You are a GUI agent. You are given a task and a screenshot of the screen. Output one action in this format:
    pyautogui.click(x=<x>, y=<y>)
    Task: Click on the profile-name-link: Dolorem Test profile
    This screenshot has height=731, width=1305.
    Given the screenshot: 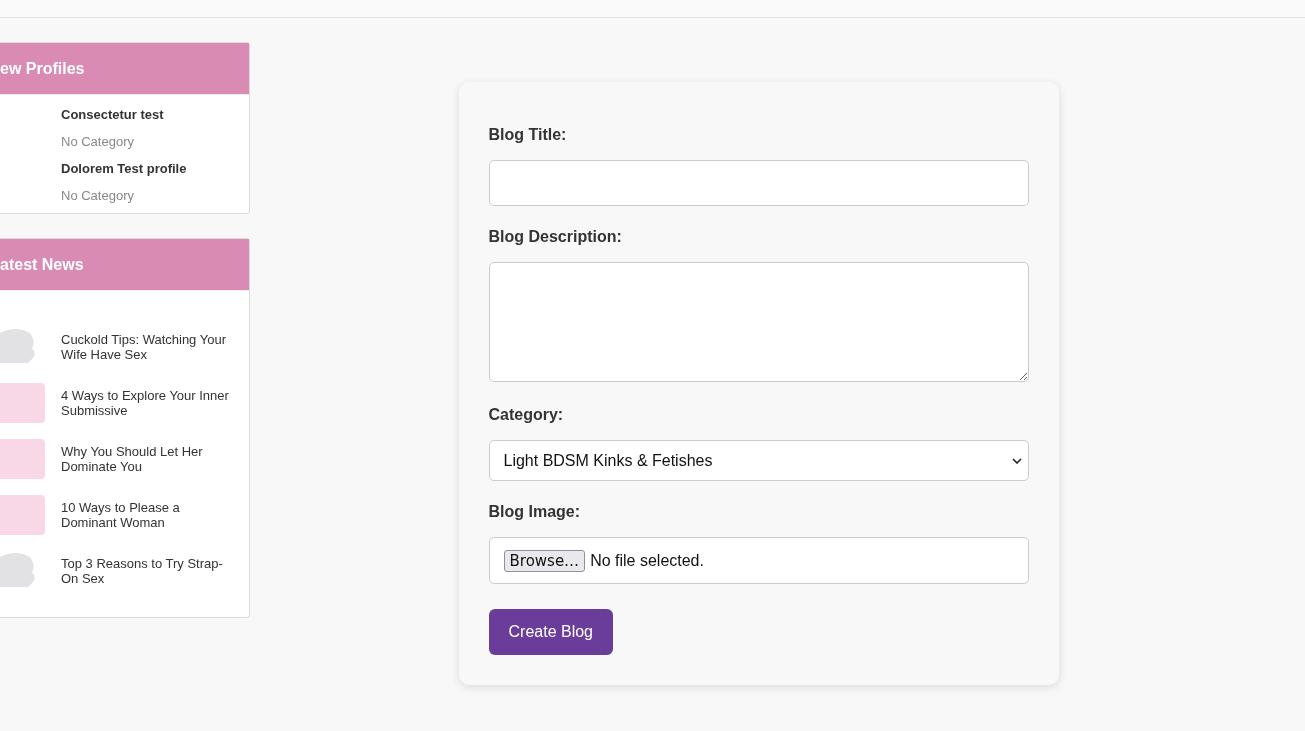 What is the action you would take?
    pyautogui.click(x=155, y=168)
    